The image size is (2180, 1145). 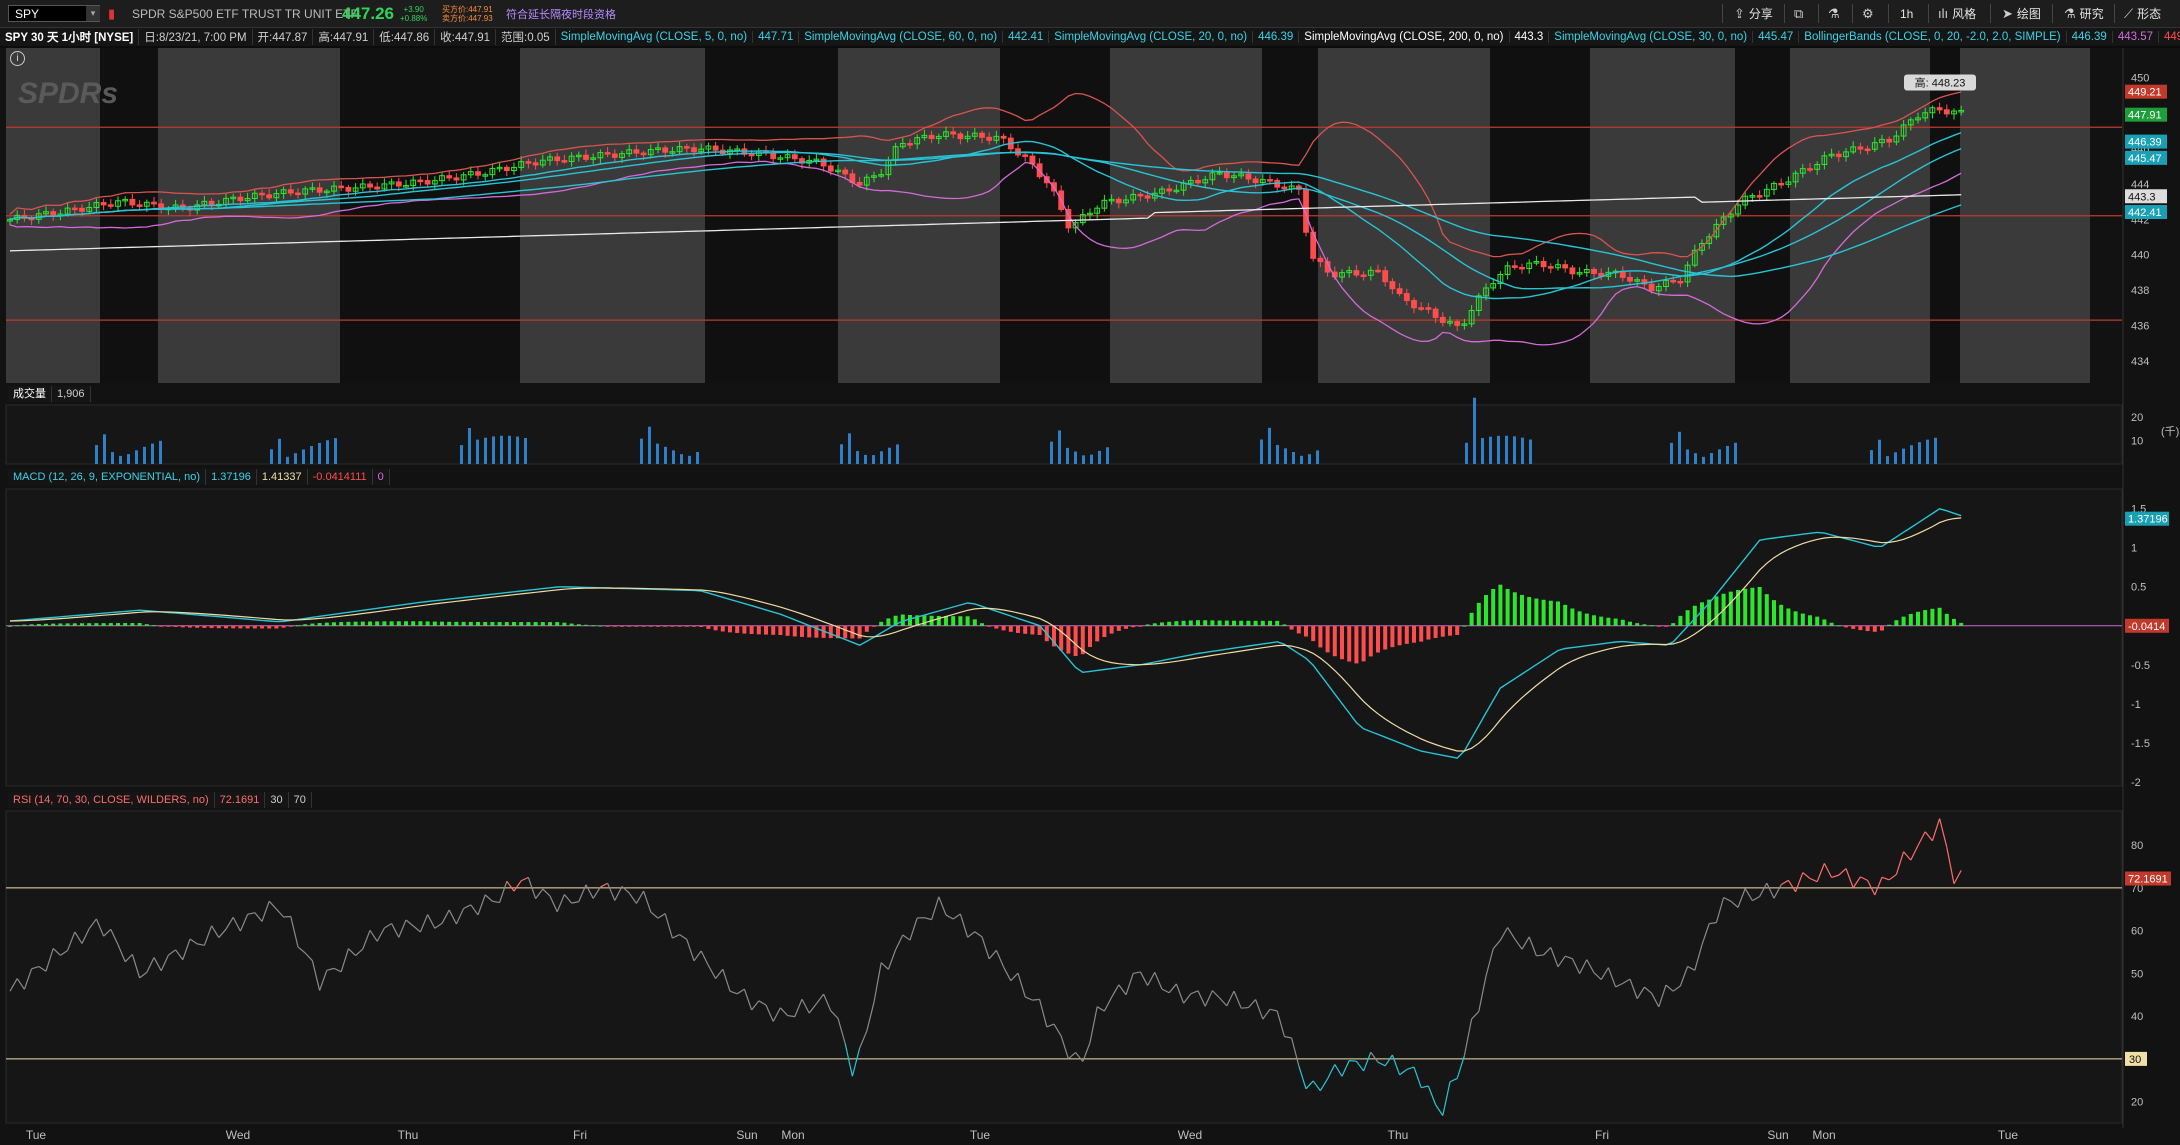 I want to click on patterns-button: ⟋ 形态, so click(x=2142, y=13).